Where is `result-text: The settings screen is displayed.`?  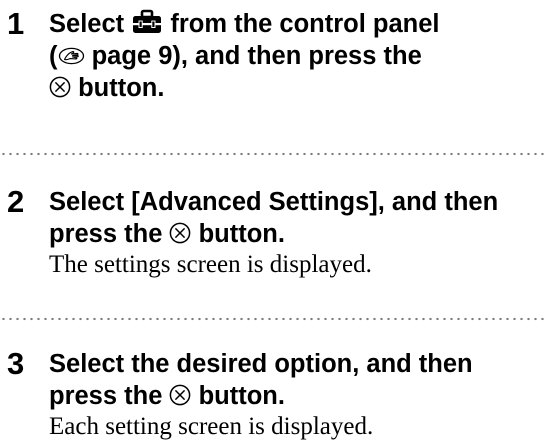
result-text: The settings screen is displayed. is located at coordinates (210, 264).